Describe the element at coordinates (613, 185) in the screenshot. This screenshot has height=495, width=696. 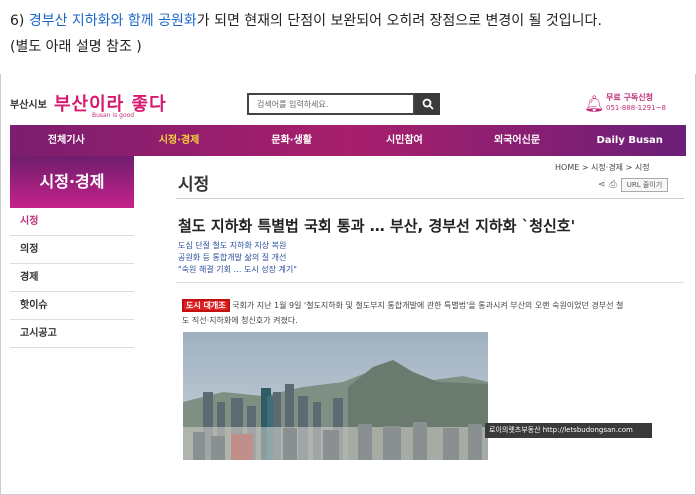
I see `print-icon: ⎙` at that location.